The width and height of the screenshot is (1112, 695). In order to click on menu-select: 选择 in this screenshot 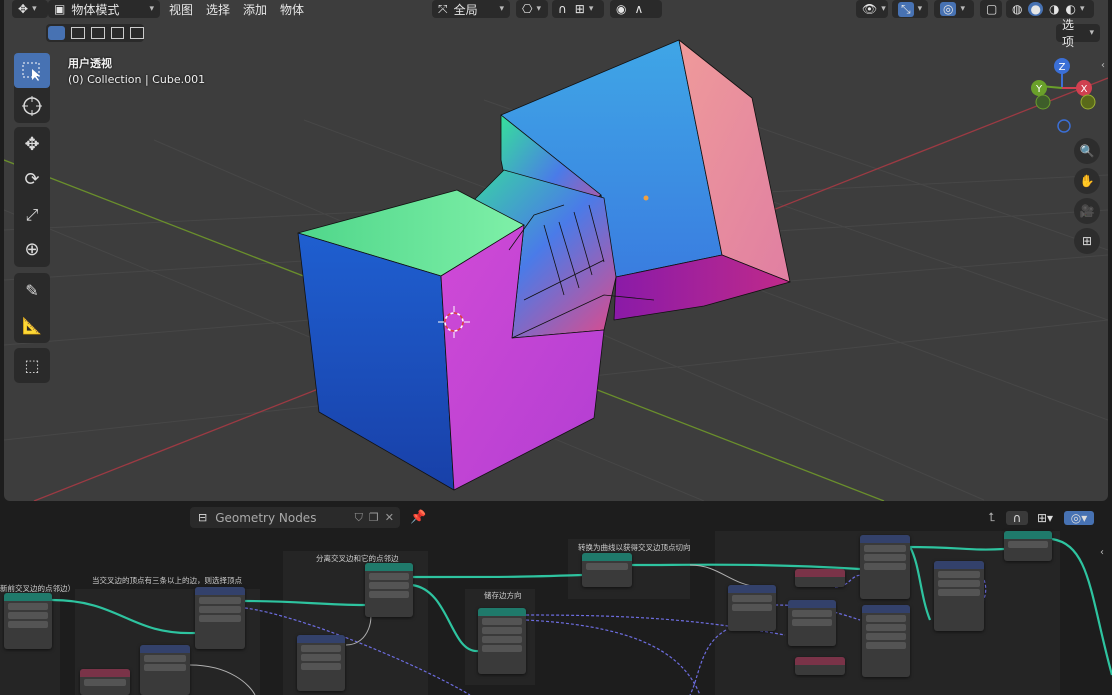, I will do `click(218, 9)`.